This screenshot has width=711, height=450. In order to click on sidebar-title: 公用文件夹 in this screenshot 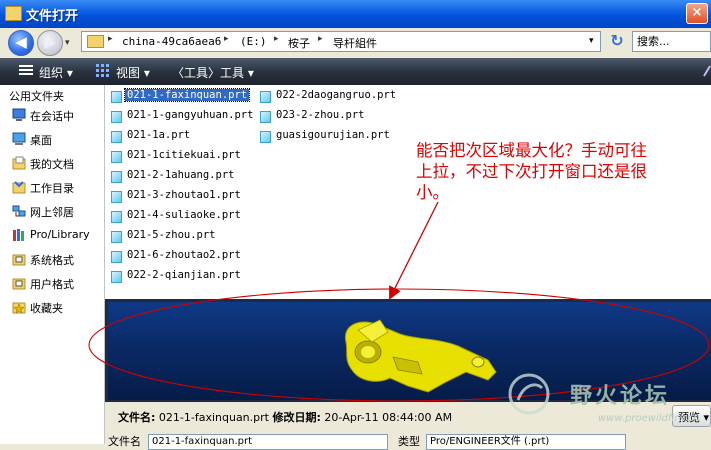, I will do `click(36, 96)`.